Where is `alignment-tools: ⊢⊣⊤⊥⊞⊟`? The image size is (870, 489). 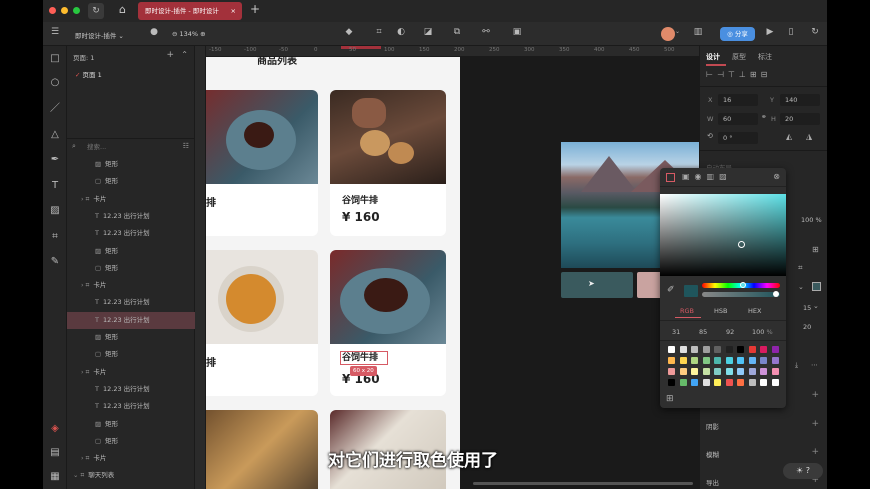 alignment-tools: ⊢⊣⊤⊥⊞⊟ is located at coordinates (738, 74).